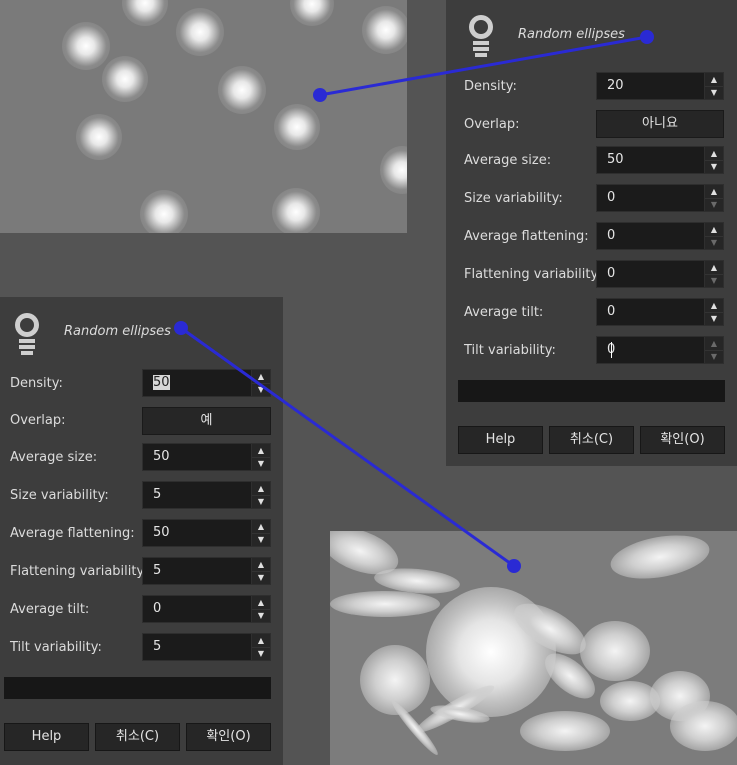  Describe the element at coordinates (483, 66) in the screenshot. I see `connector-line-top` at that location.